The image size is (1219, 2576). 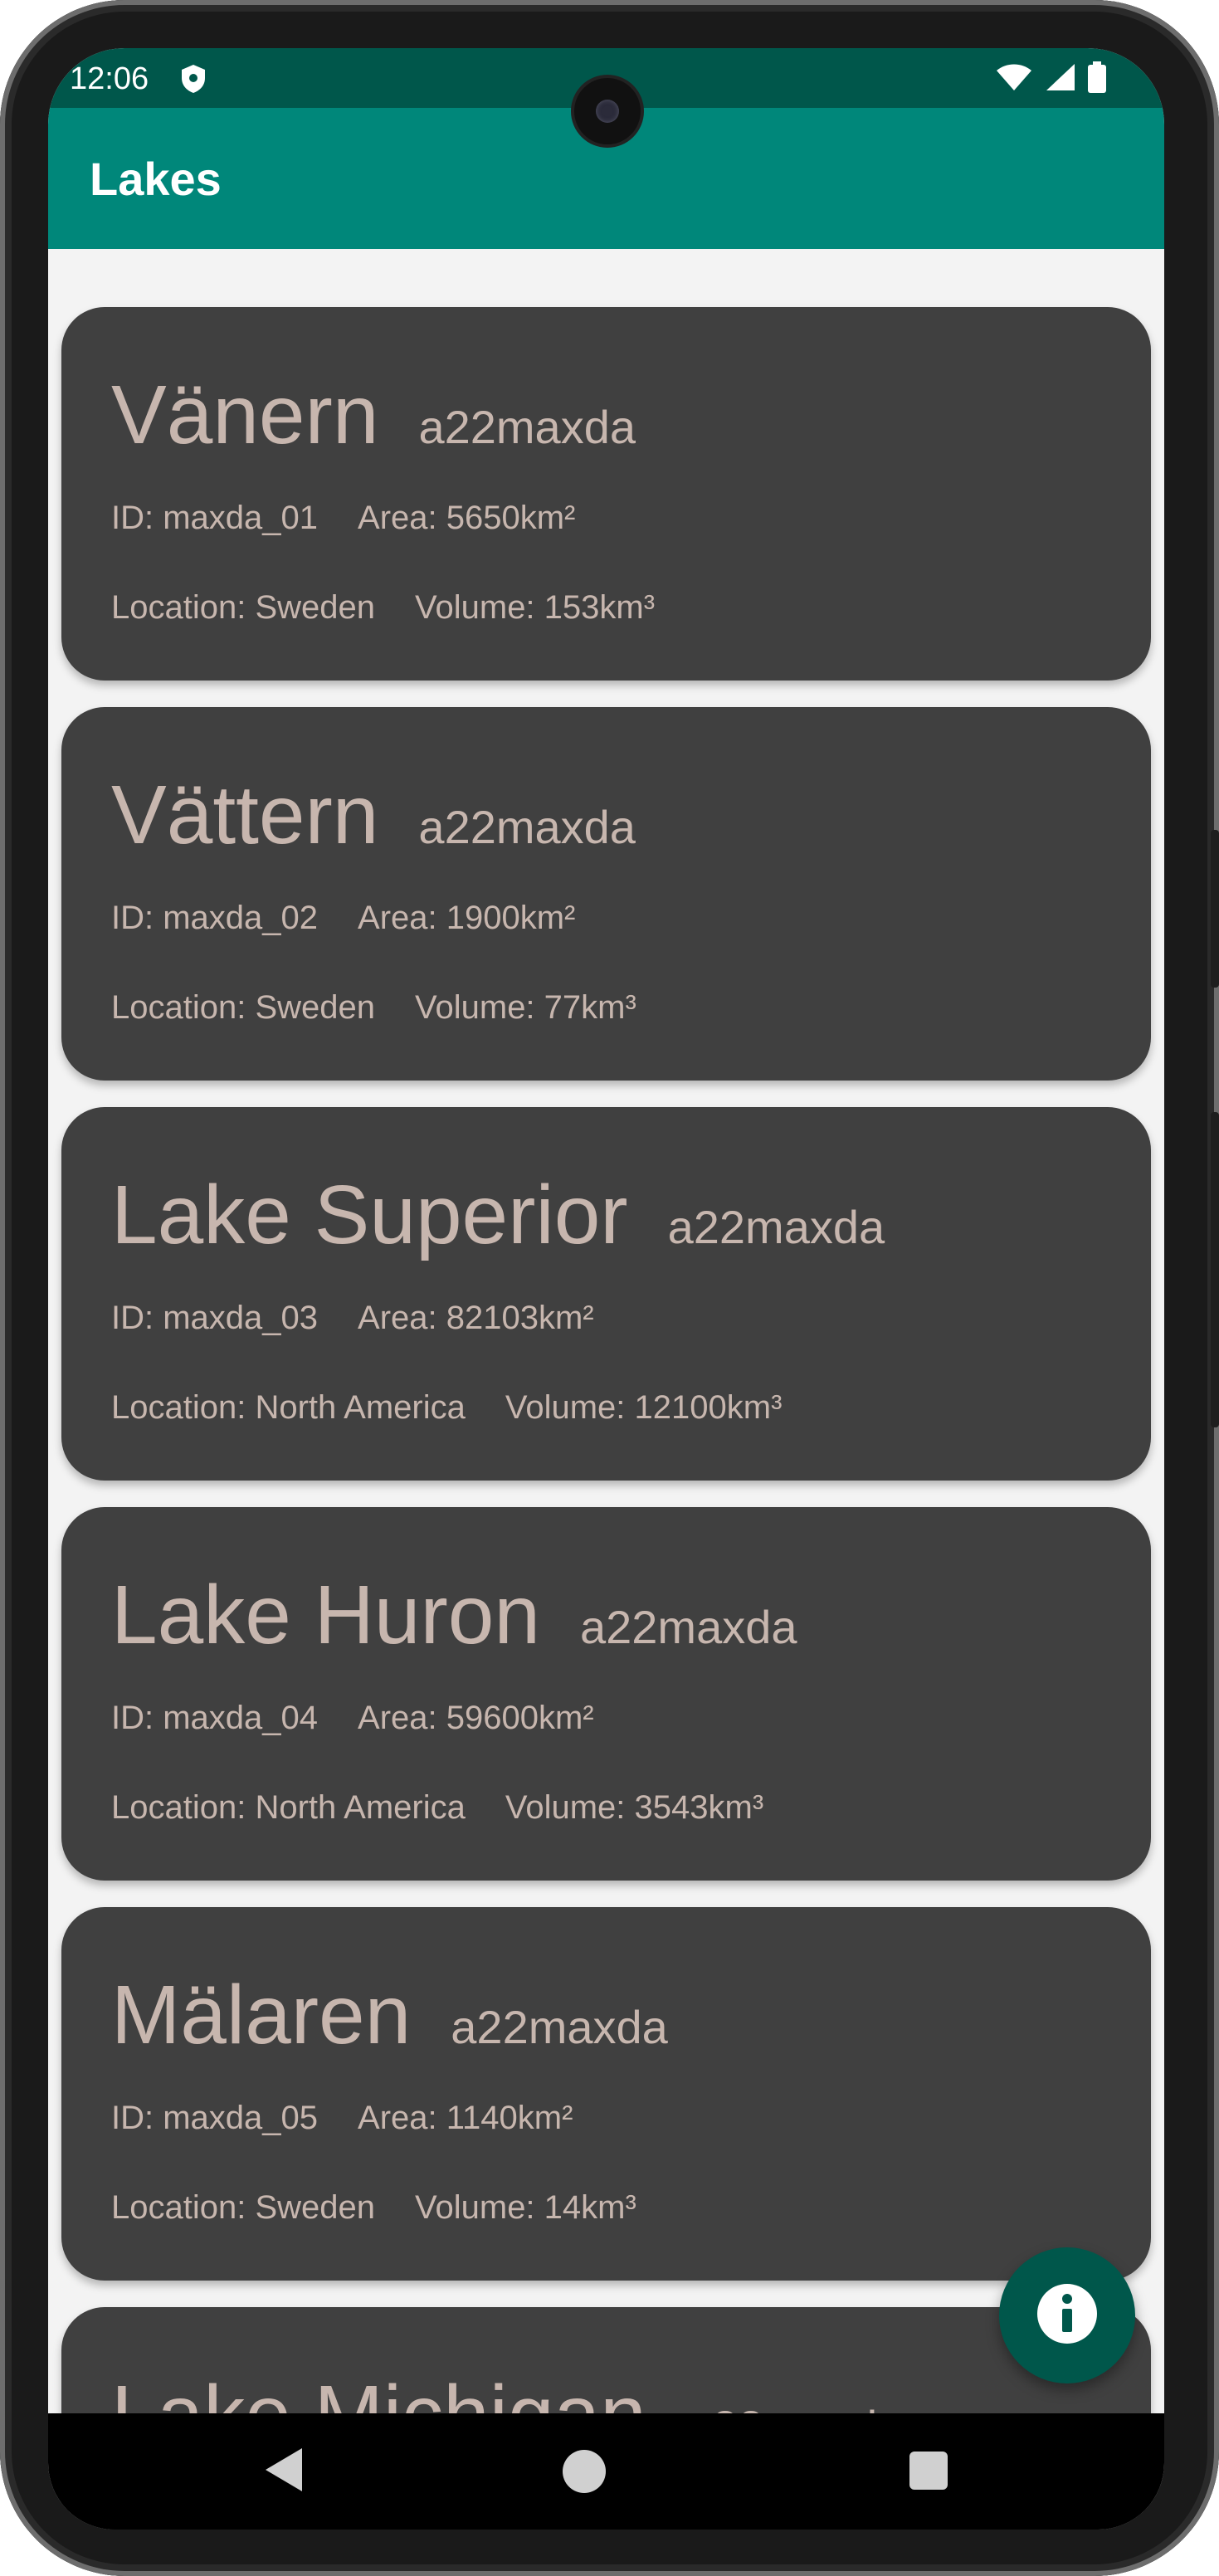 What do you see at coordinates (283, 2472) in the screenshot?
I see `back-icon` at bounding box center [283, 2472].